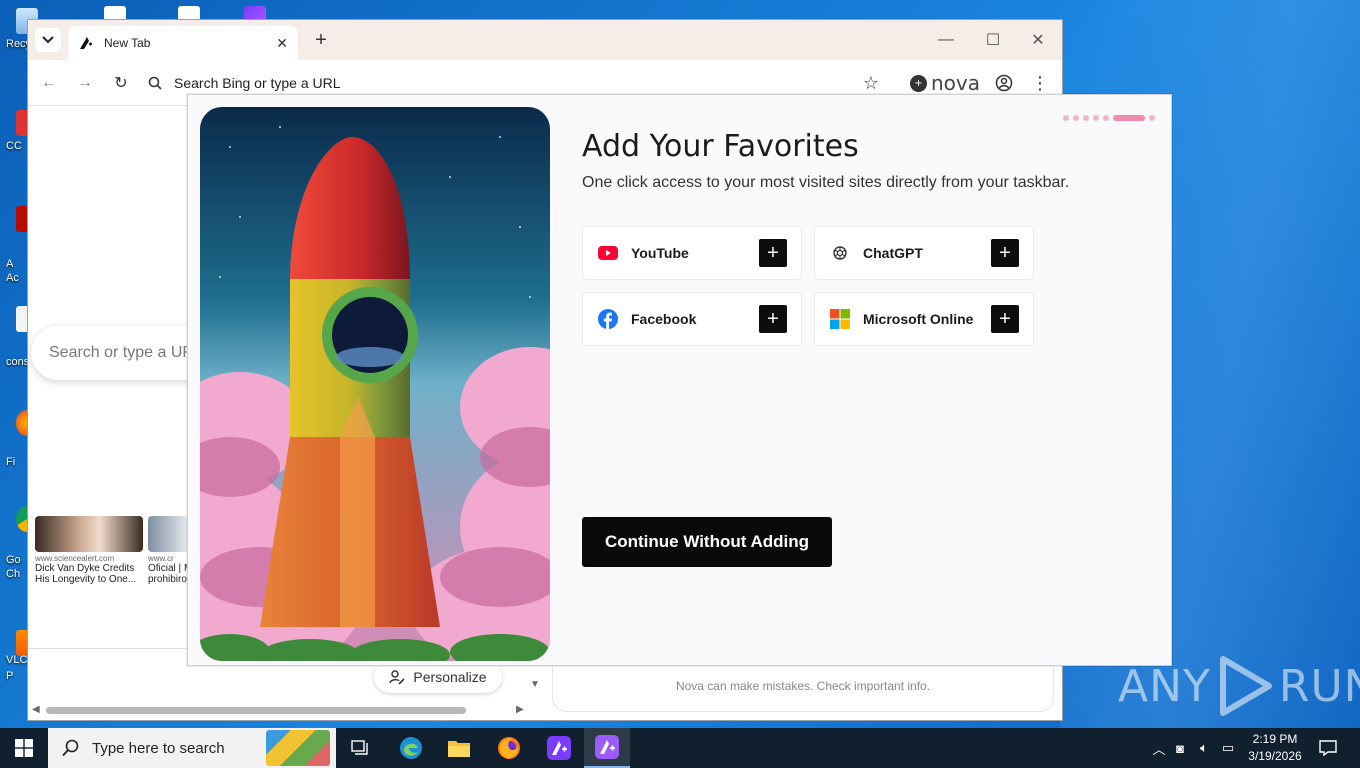 The height and width of the screenshot is (768, 1360). Describe the element at coordinates (1038, 40) in the screenshot. I see `close-window-button: ✕` at that location.